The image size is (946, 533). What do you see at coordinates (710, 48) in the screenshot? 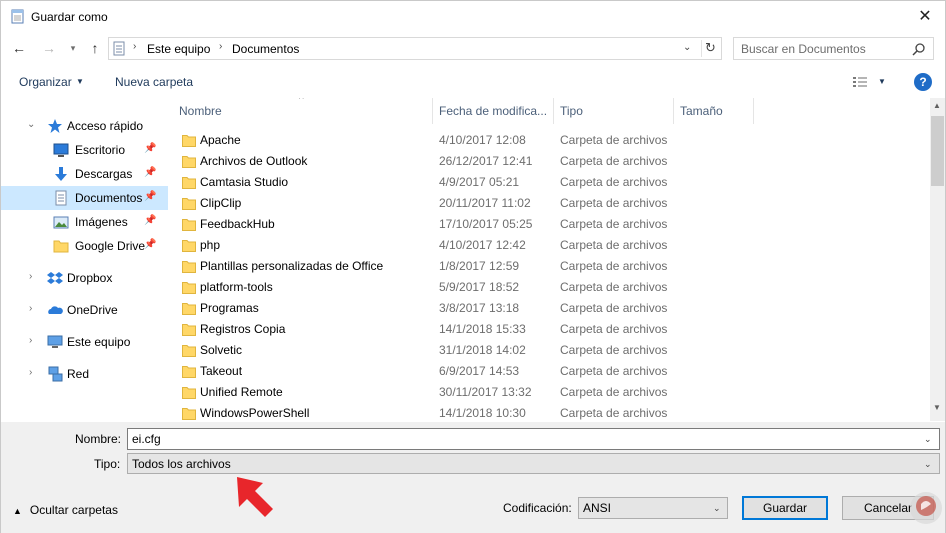
I see `refresh-icon: ↻` at bounding box center [710, 48].